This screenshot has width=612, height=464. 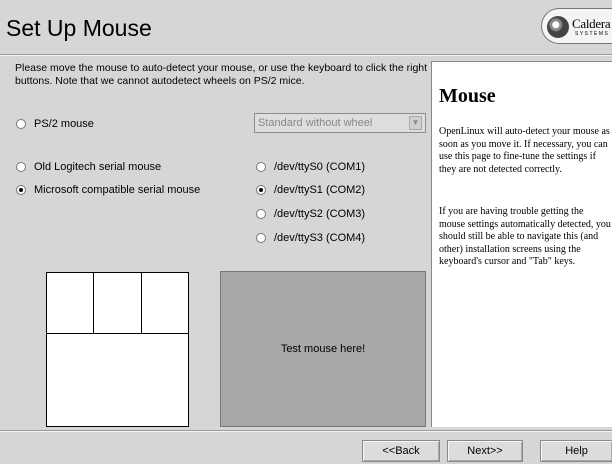 I want to click on help-button: Help, so click(x=576, y=451).